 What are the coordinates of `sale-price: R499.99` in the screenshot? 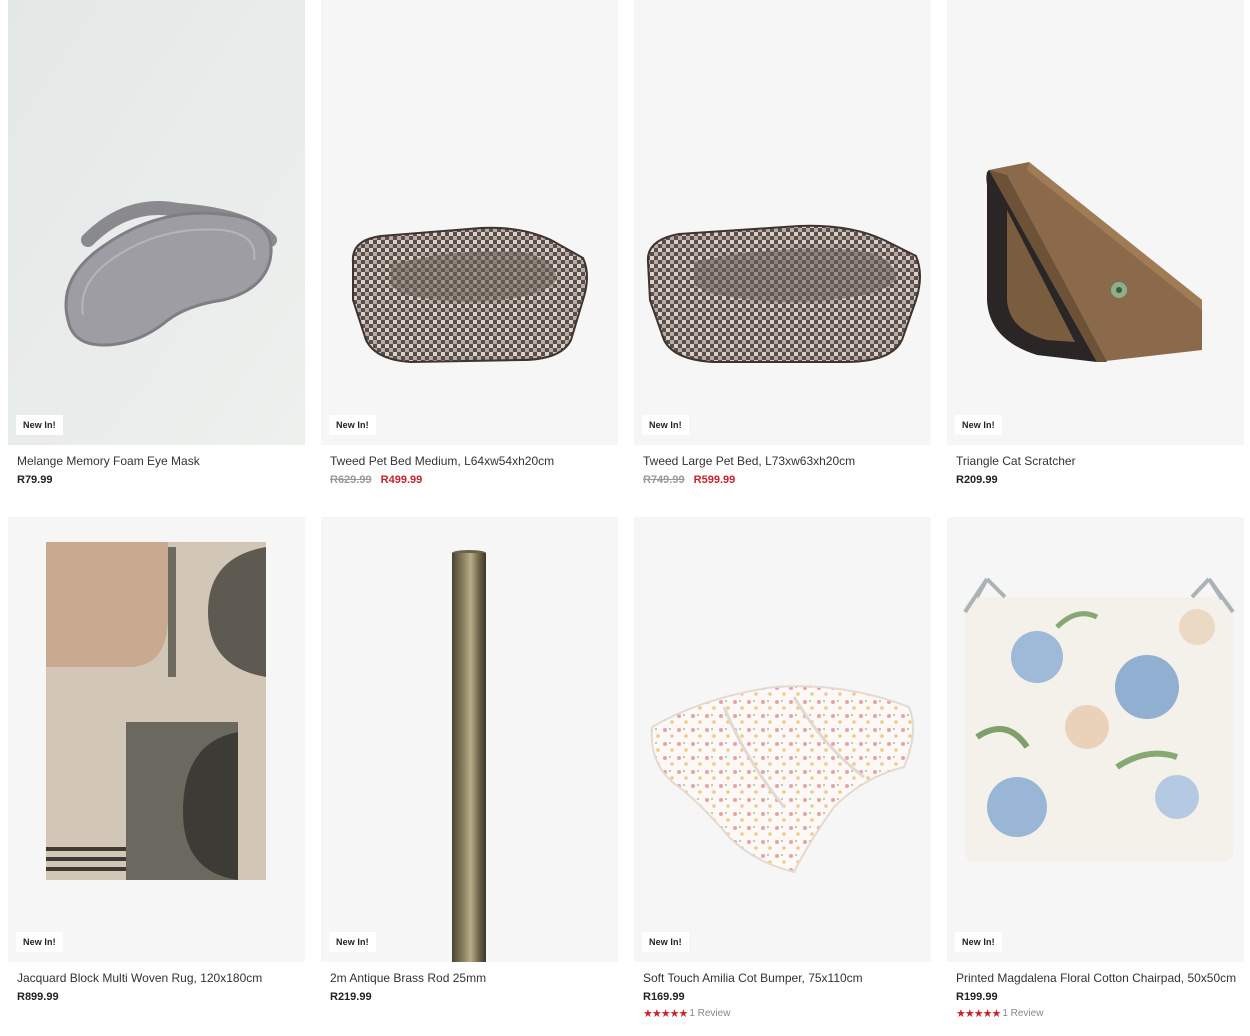 It's located at (401, 480).